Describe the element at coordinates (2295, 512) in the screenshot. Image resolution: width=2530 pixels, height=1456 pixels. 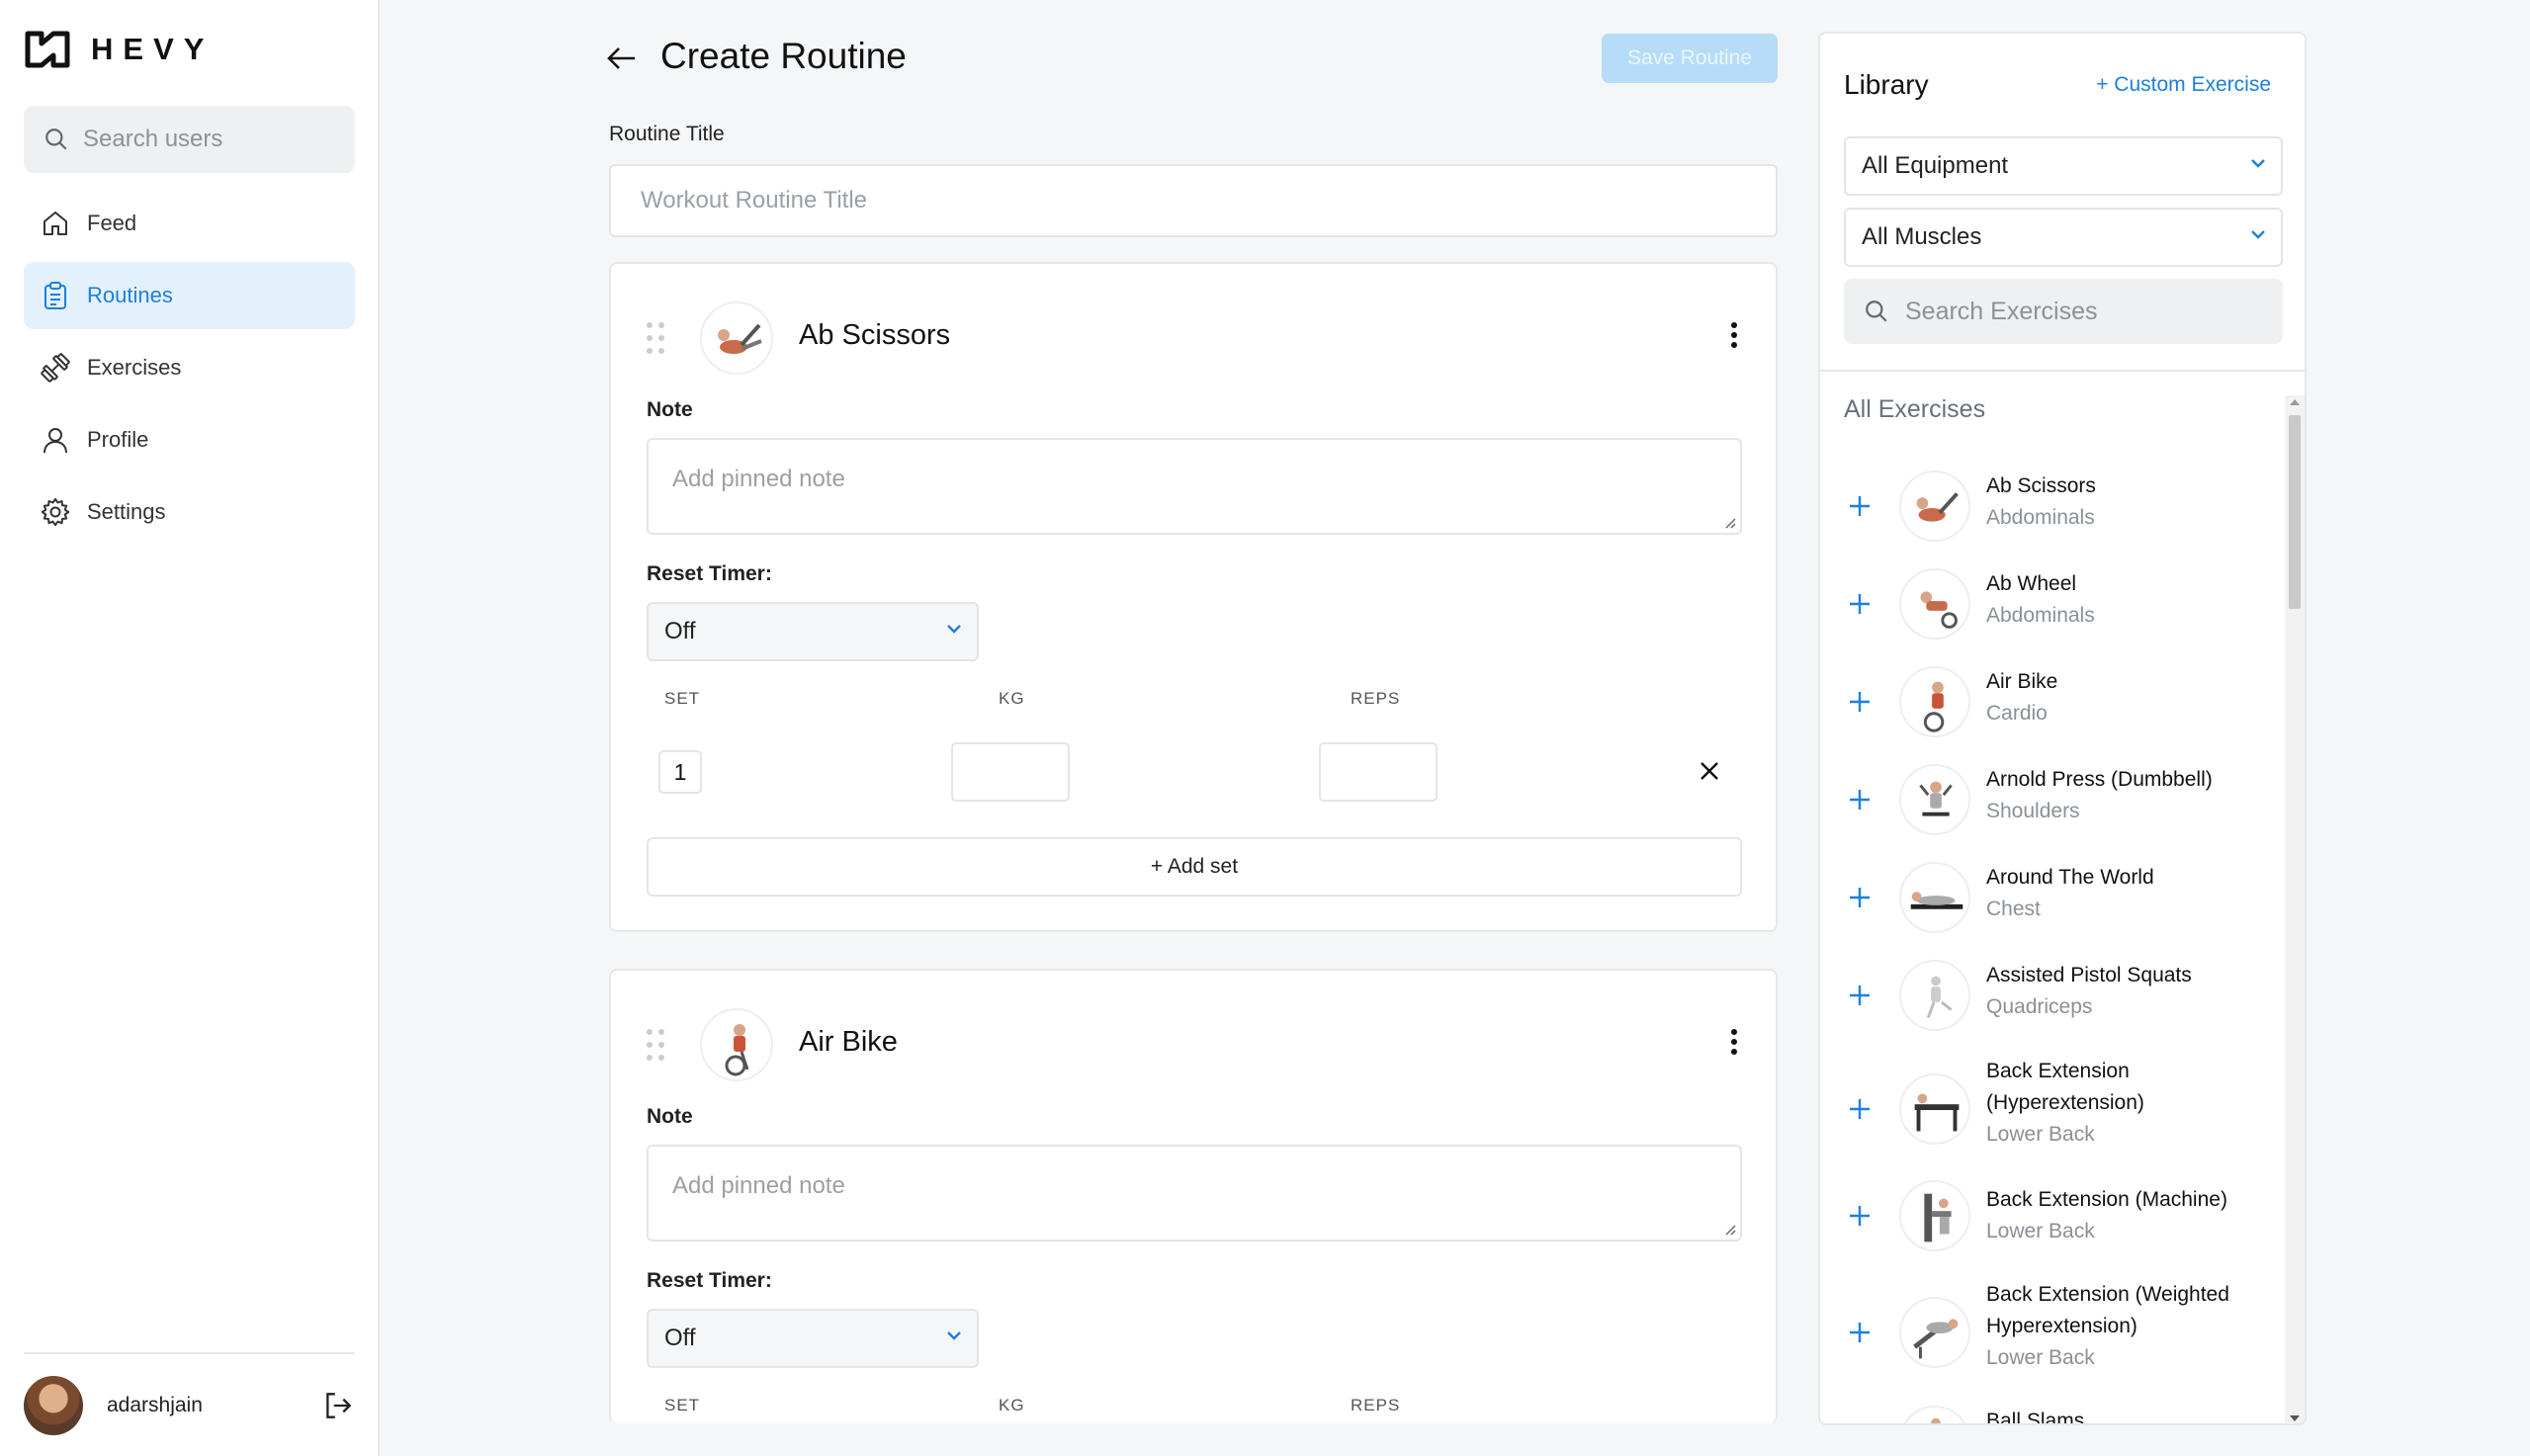
I see `scrollbar-thumb` at that location.